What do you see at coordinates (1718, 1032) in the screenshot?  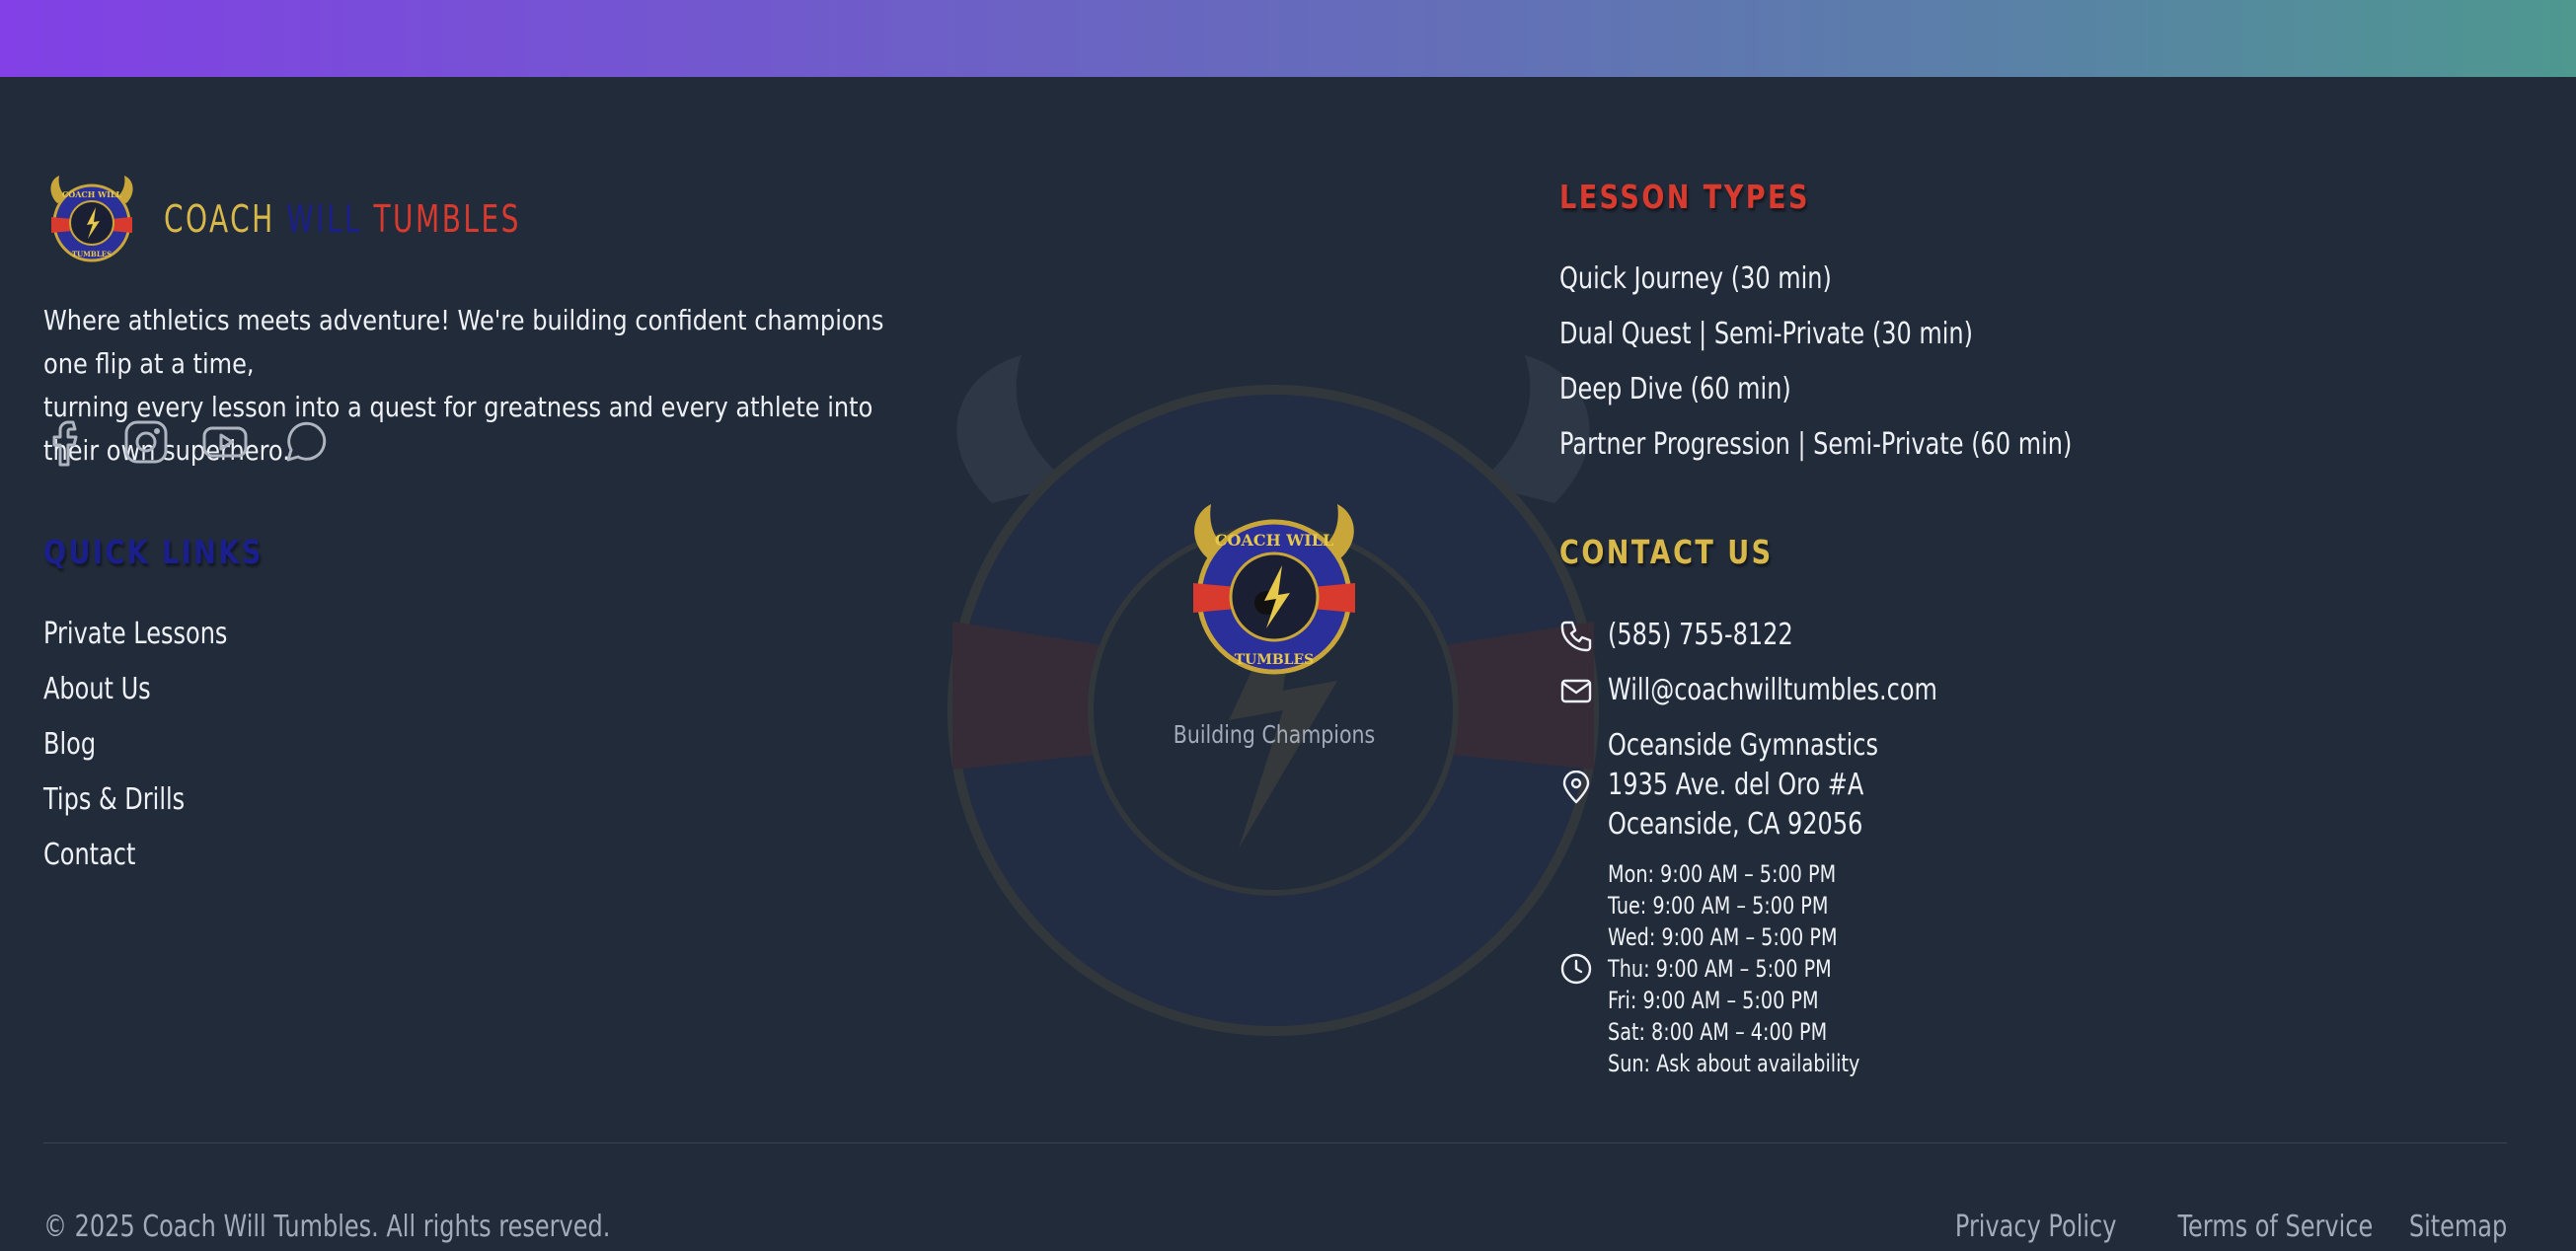 I see `hours-sat: Sat: 8:00 AM – 4:00 PM` at bounding box center [1718, 1032].